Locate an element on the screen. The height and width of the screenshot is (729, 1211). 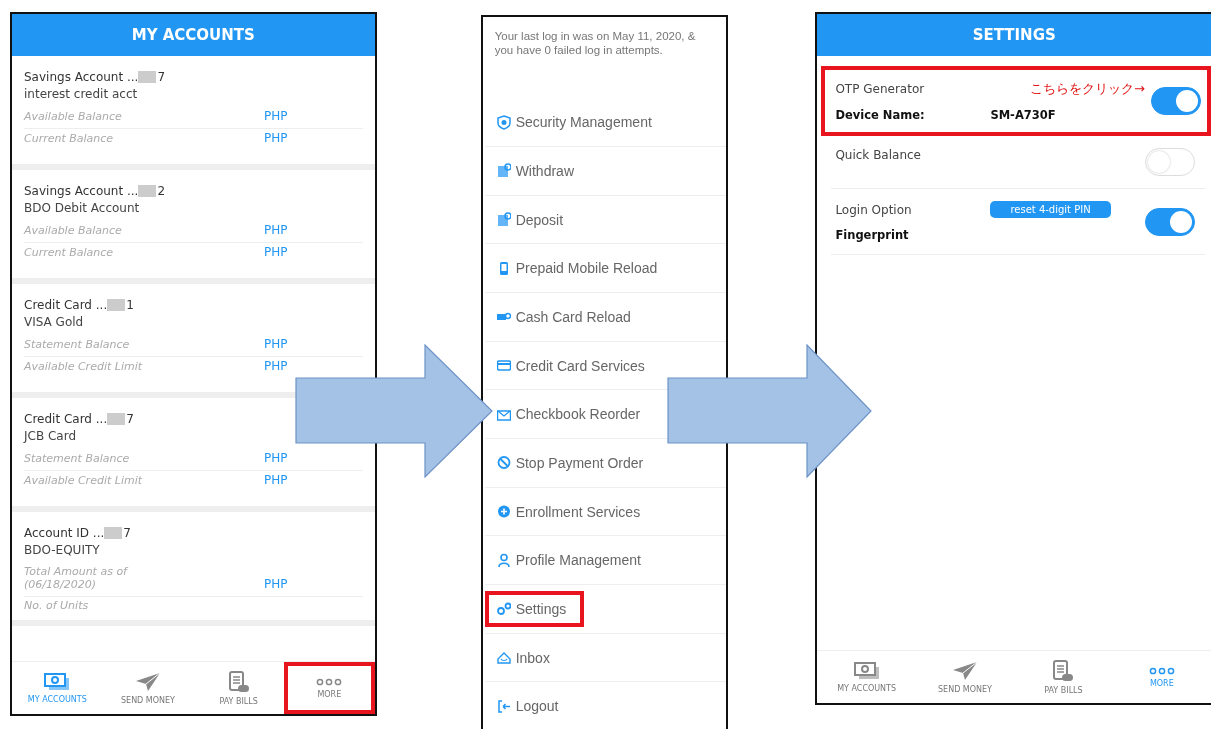
menu-item: Withdraw is located at coordinates (538, 171).